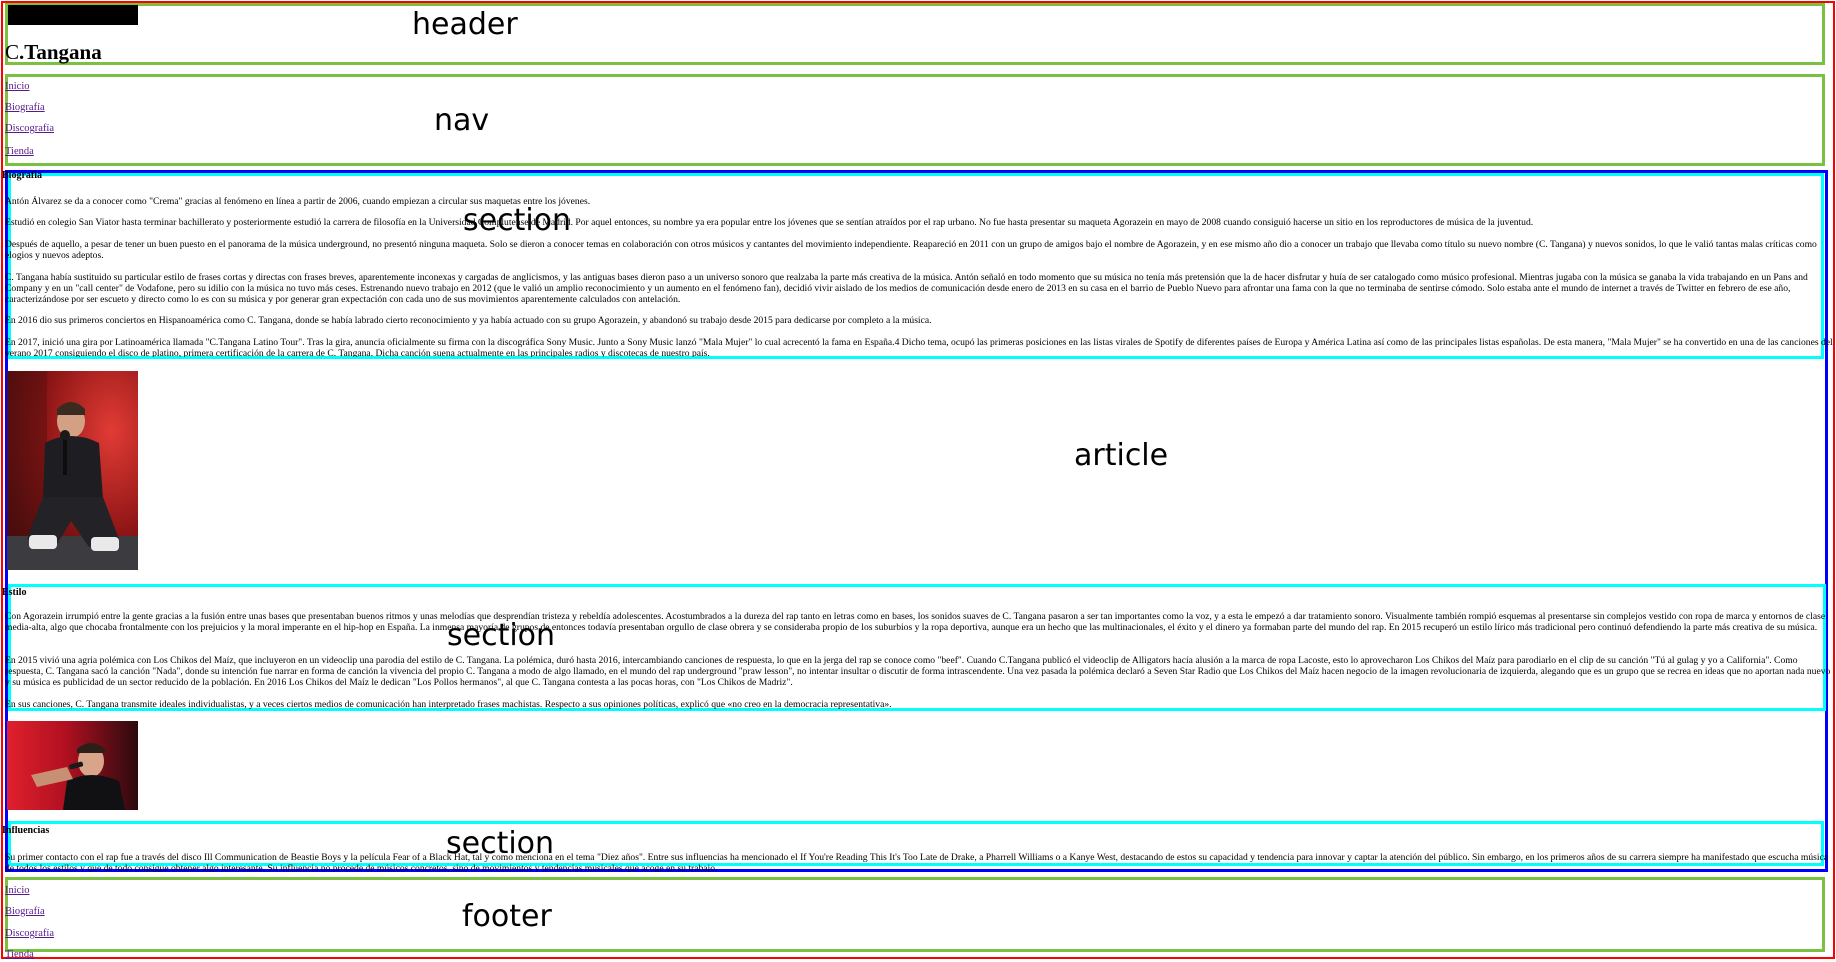  What do you see at coordinates (501, 635) in the screenshot?
I see `section-estilo-annotation: section` at bounding box center [501, 635].